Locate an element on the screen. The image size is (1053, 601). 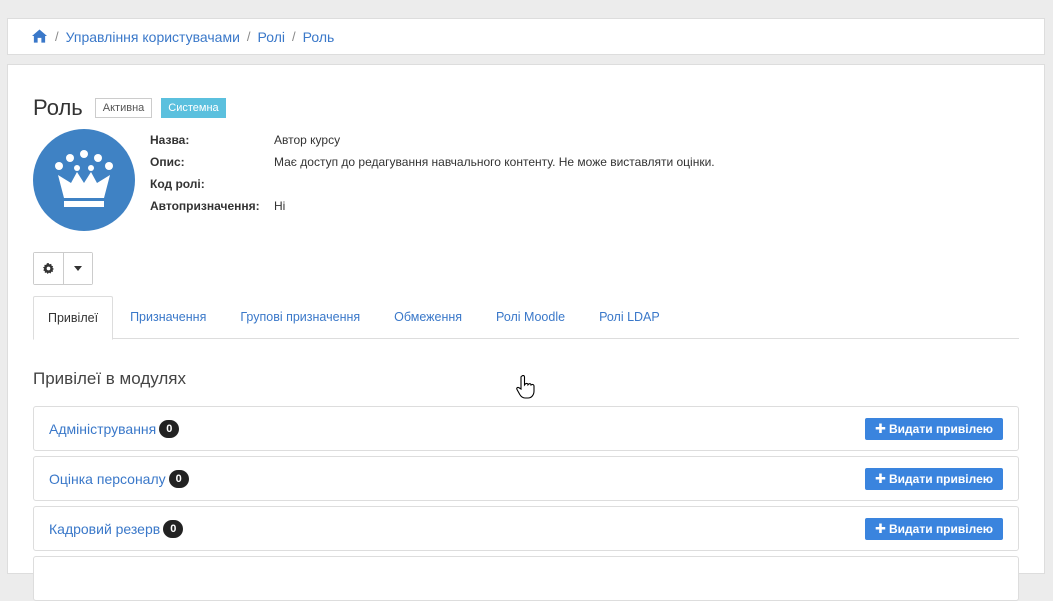
actions-dropdown is located at coordinates (63, 268).